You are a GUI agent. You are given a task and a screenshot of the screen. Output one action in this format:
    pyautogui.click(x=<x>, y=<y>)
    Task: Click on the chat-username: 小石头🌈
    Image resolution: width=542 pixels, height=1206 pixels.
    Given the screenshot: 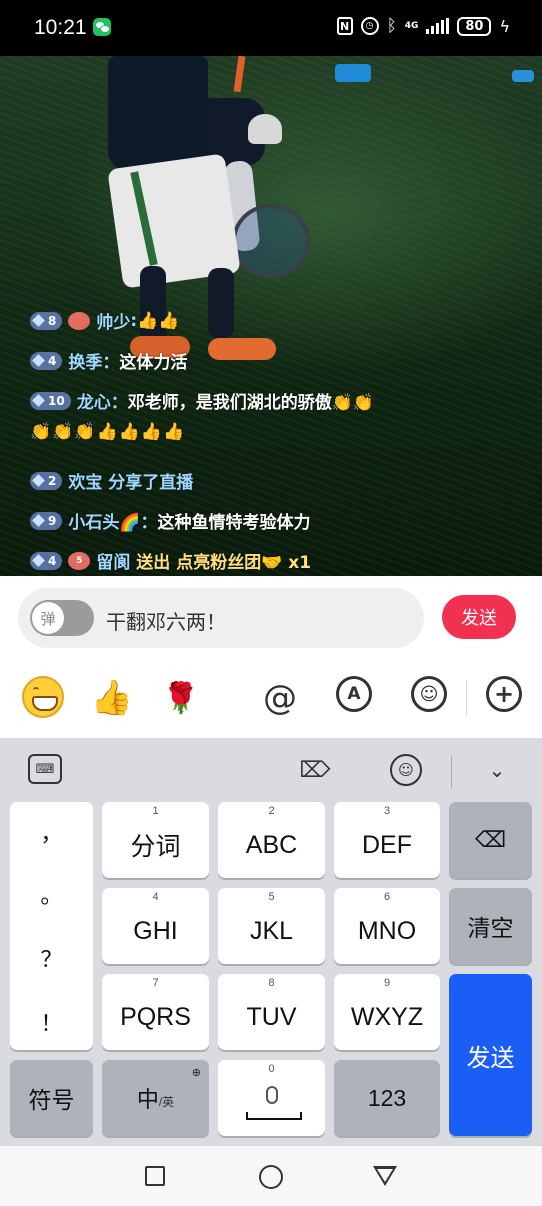 What is the action you would take?
    pyautogui.click(x=104, y=520)
    